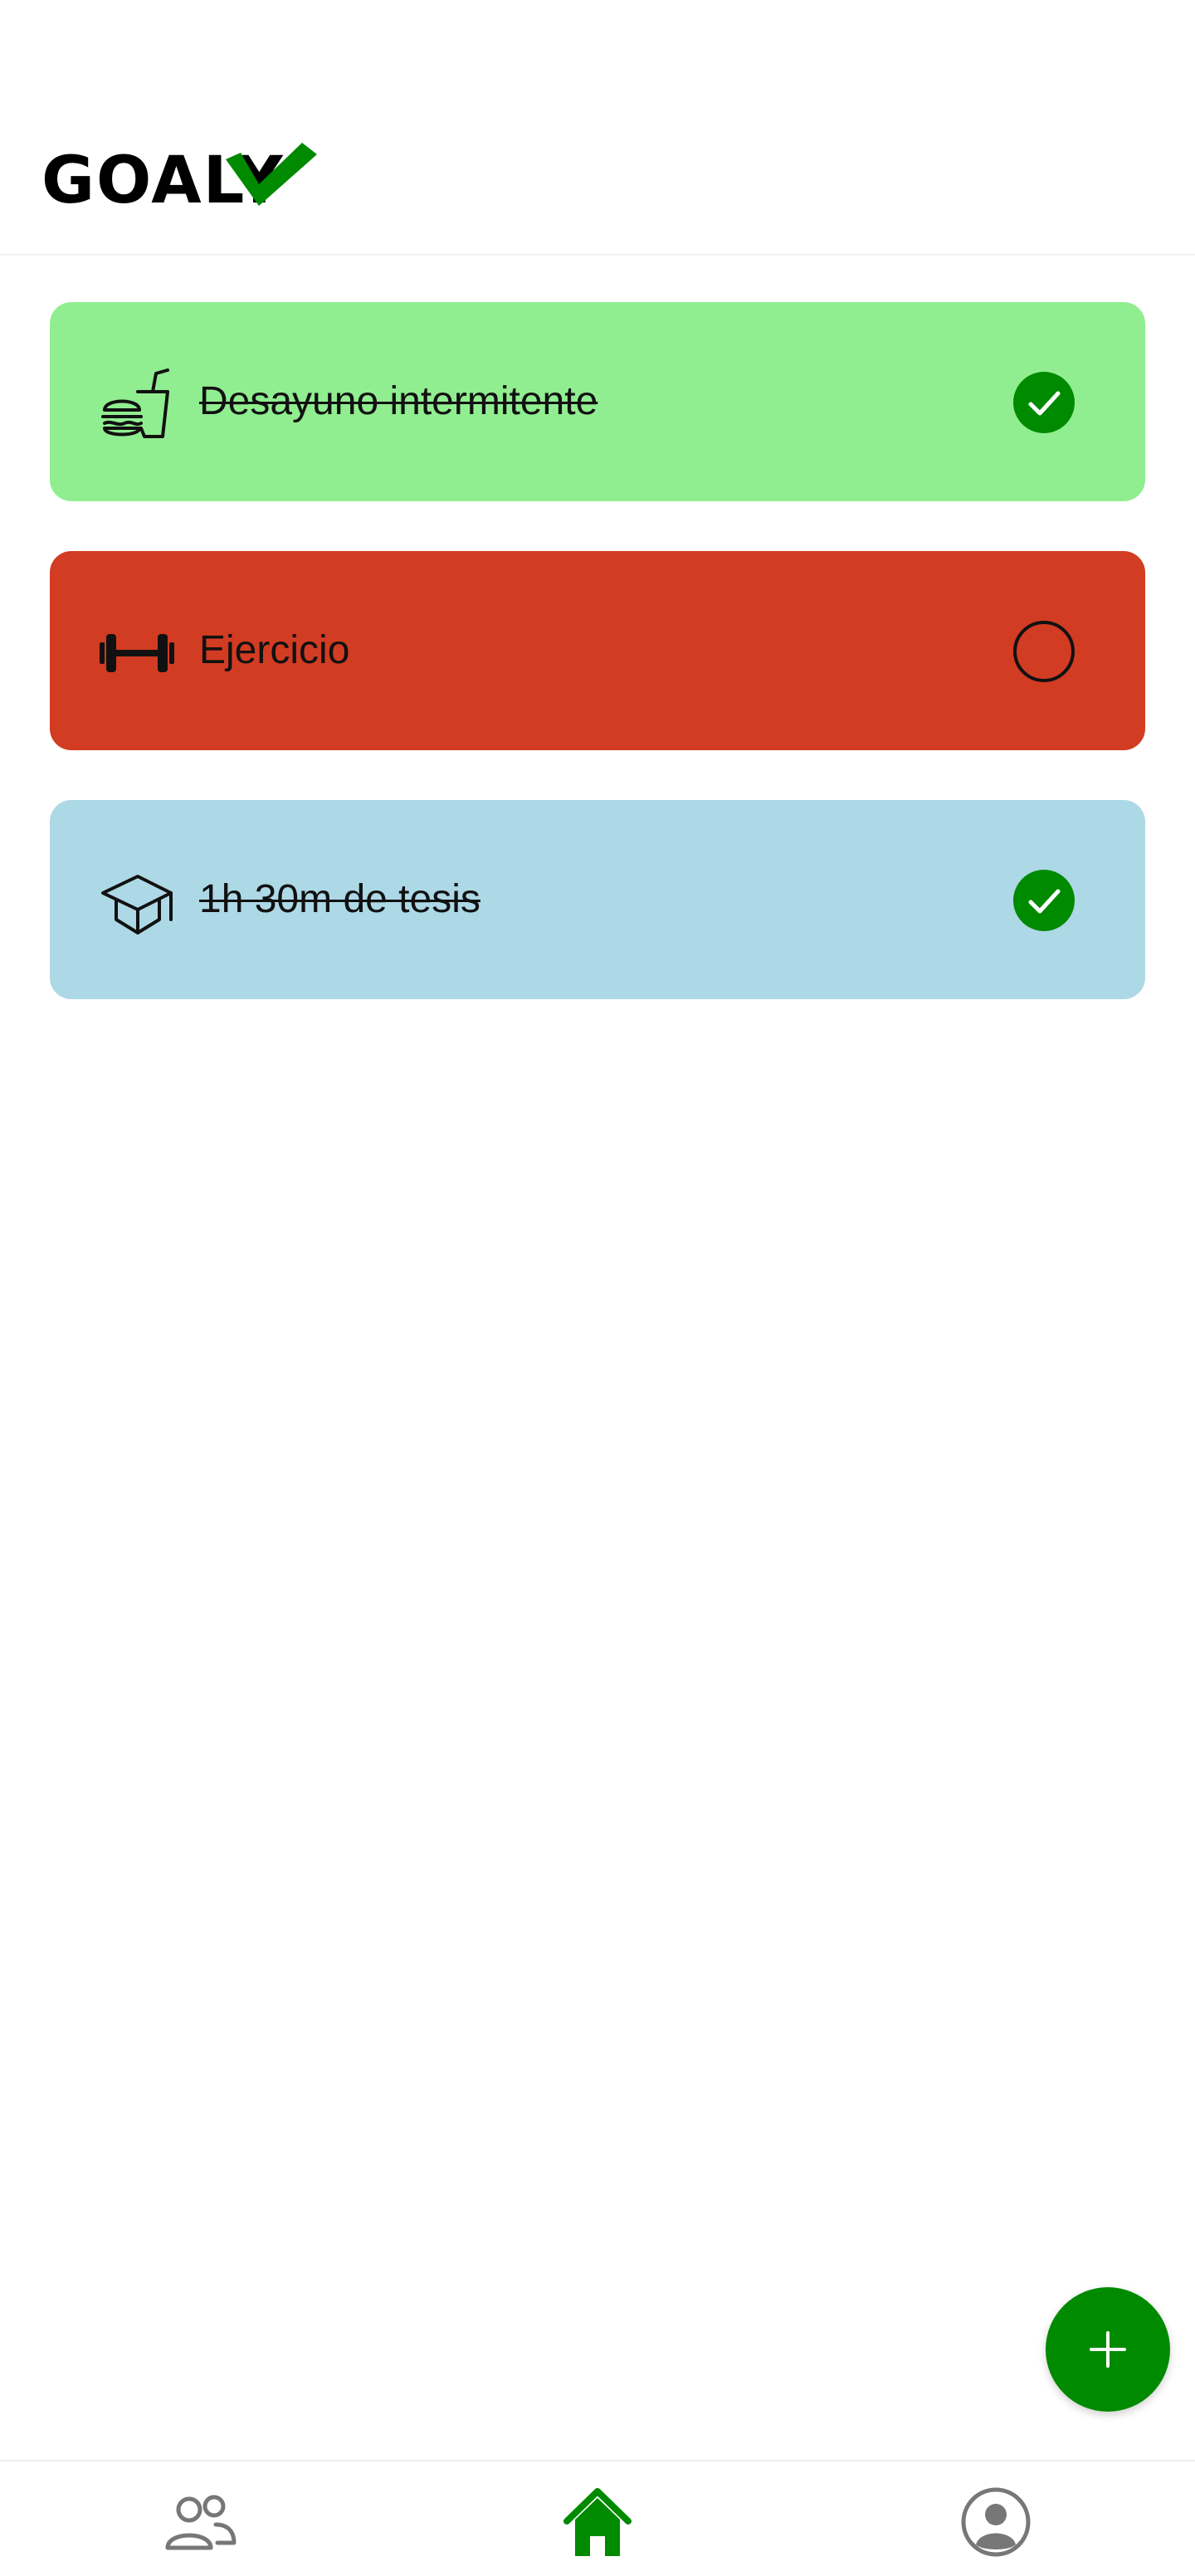 The height and width of the screenshot is (2576, 1195). I want to click on add-goal-button, so click(1108, 2349).